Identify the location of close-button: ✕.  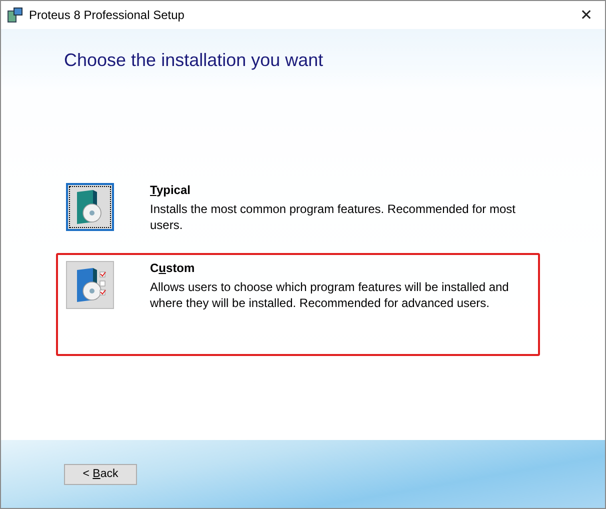
(586, 15).